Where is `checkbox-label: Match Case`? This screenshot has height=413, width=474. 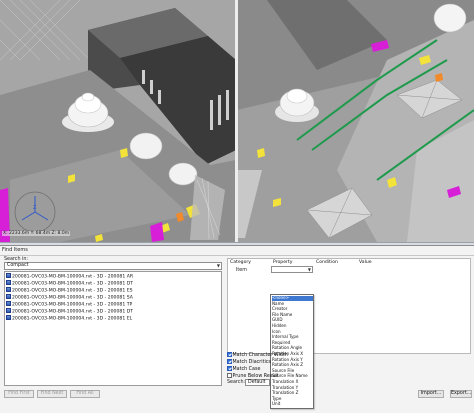 checkbox-label: Match Case is located at coordinates (246, 369).